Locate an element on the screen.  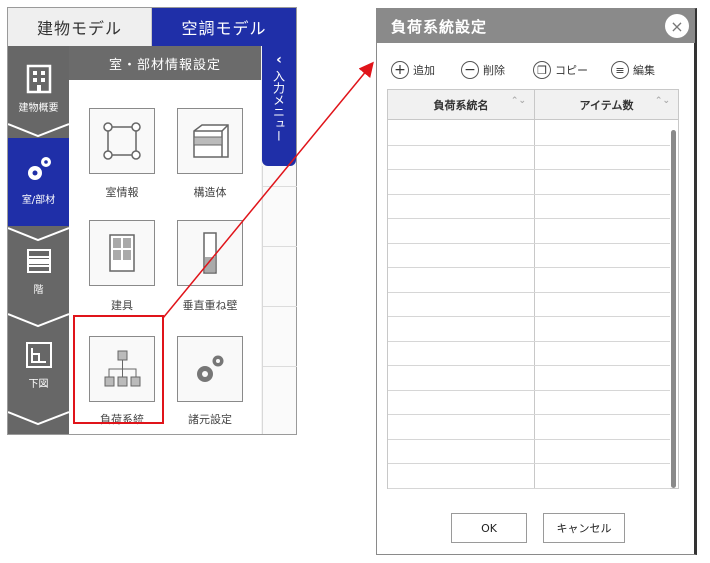
copy-icon: ❐ is located at coordinates (542, 70).